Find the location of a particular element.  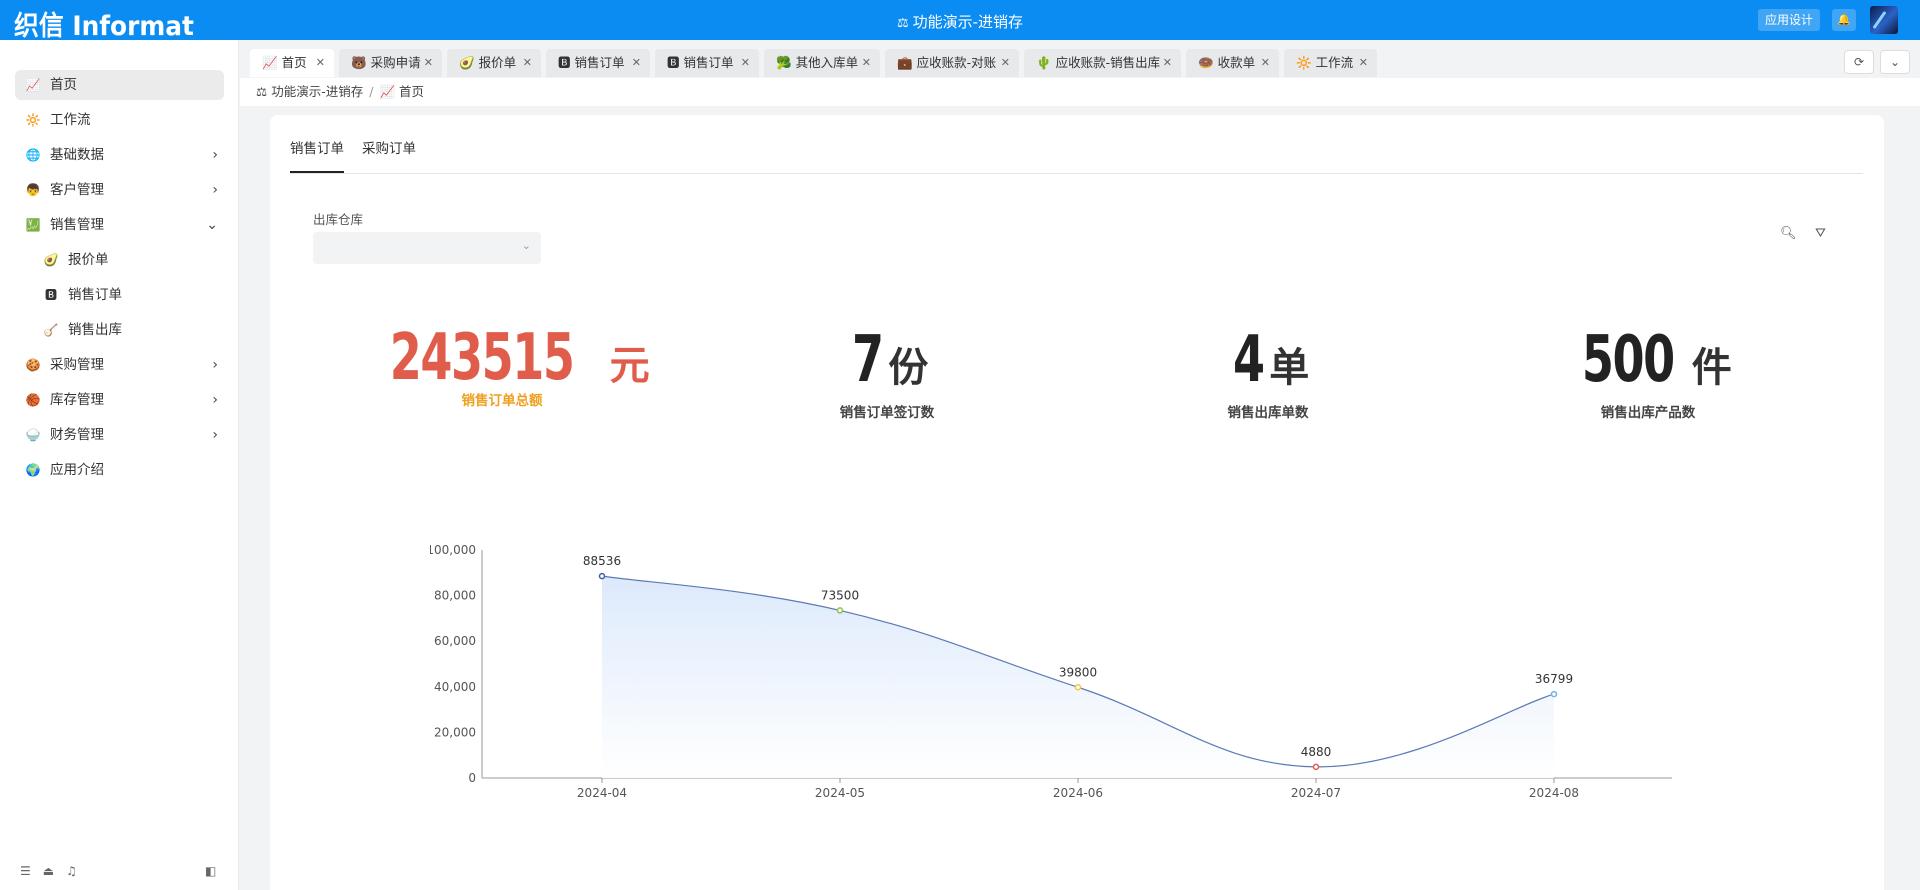

filter-icon: ⛛ is located at coordinates (1820, 233).